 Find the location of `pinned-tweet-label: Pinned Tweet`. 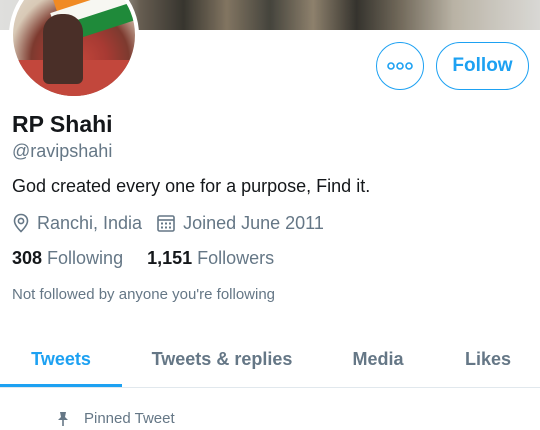

pinned-tweet-label: Pinned Tweet is located at coordinates (129, 418).